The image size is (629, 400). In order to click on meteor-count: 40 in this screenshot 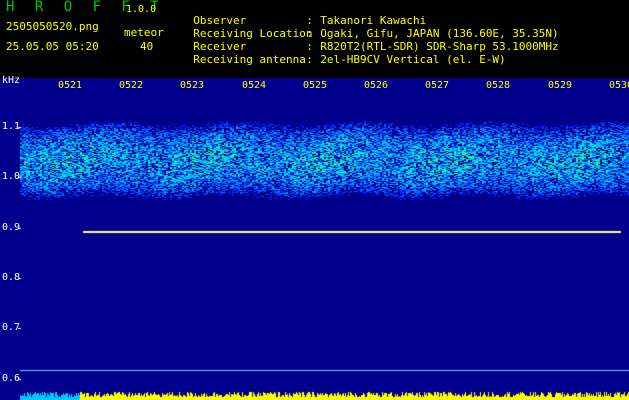, I will do `click(147, 46)`.